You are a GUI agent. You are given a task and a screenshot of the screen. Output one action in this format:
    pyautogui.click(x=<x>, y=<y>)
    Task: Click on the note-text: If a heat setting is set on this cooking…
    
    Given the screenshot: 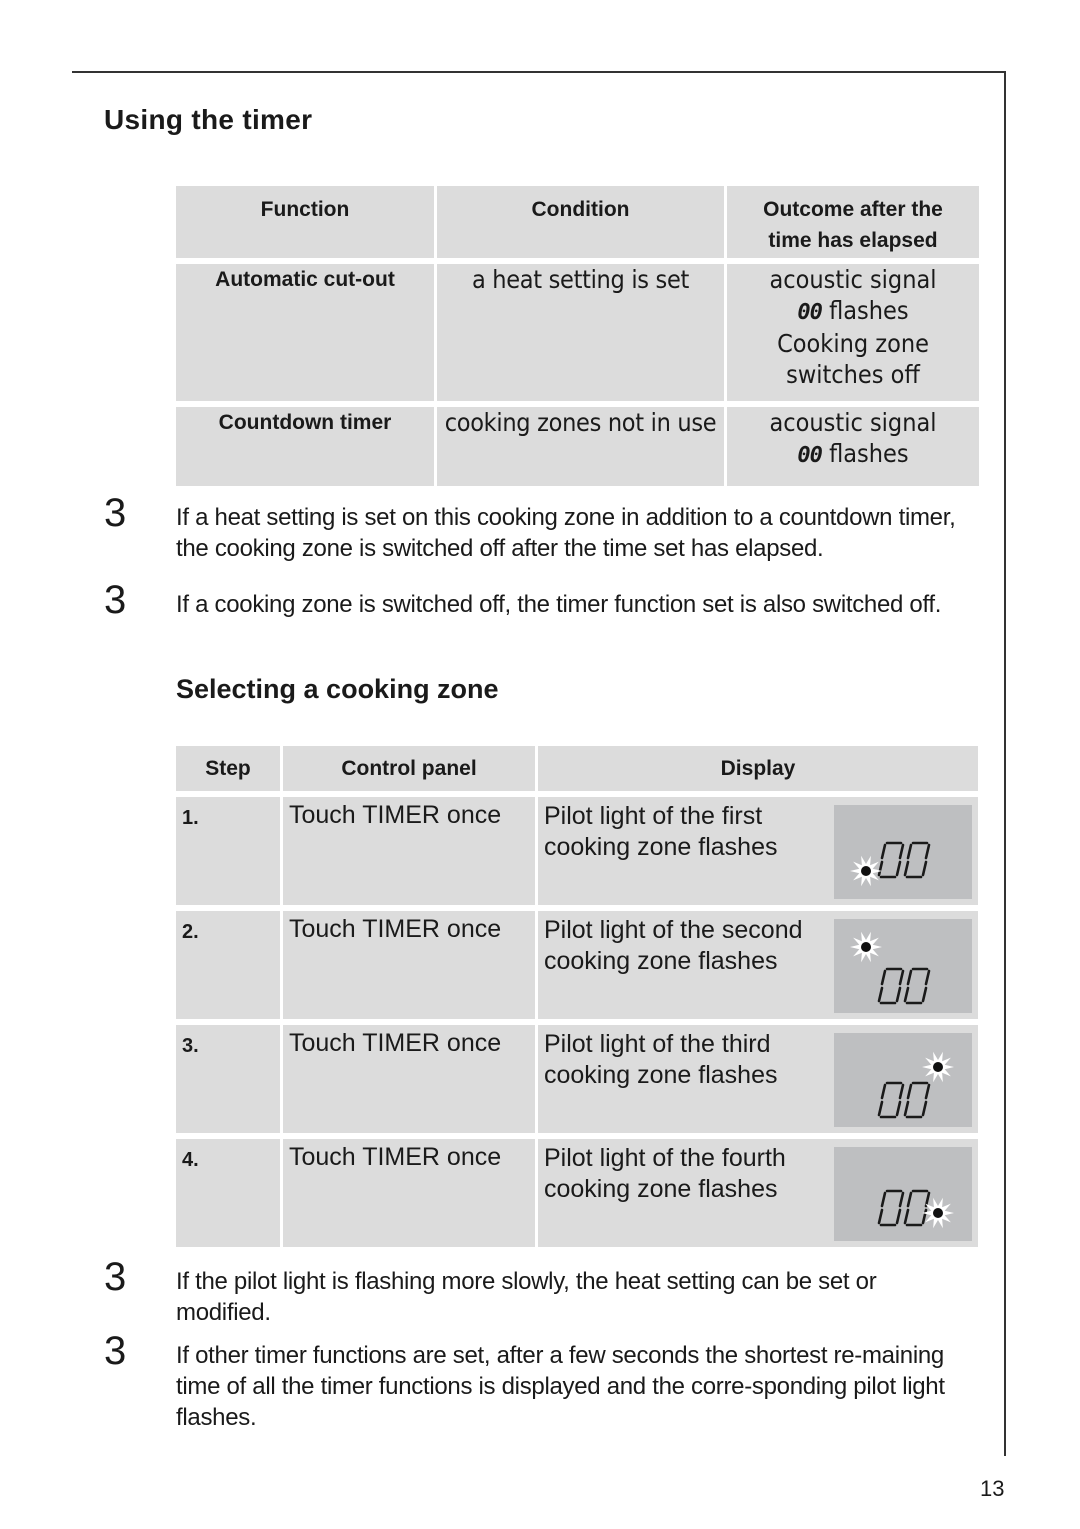 What is the action you would take?
    pyautogui.click(x=566, y=533)
    